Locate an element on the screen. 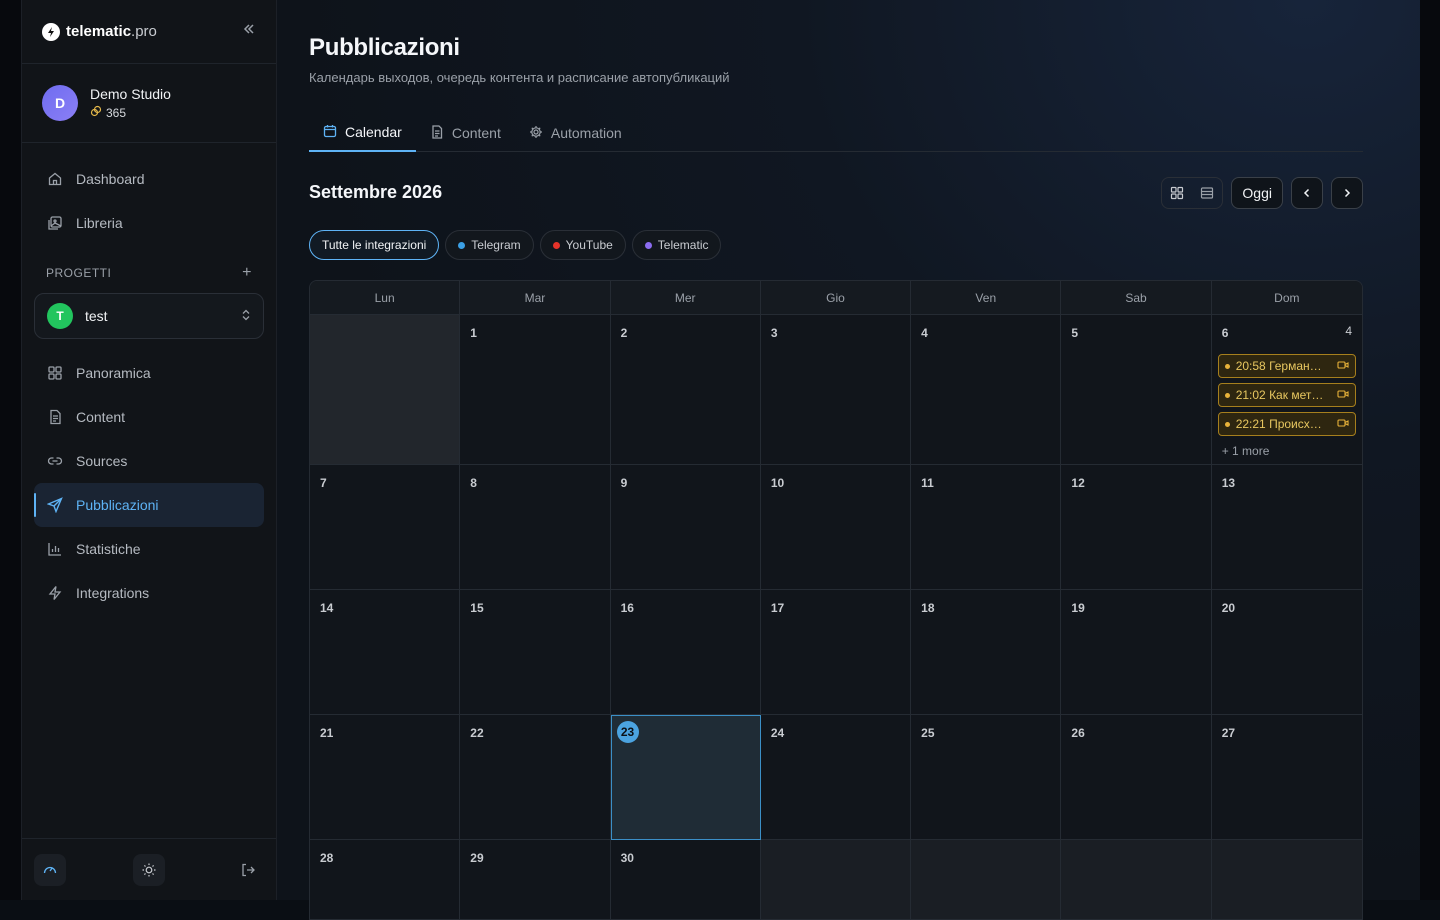  projects-section-label: PROGETTI is located at coordinates (79, 273).